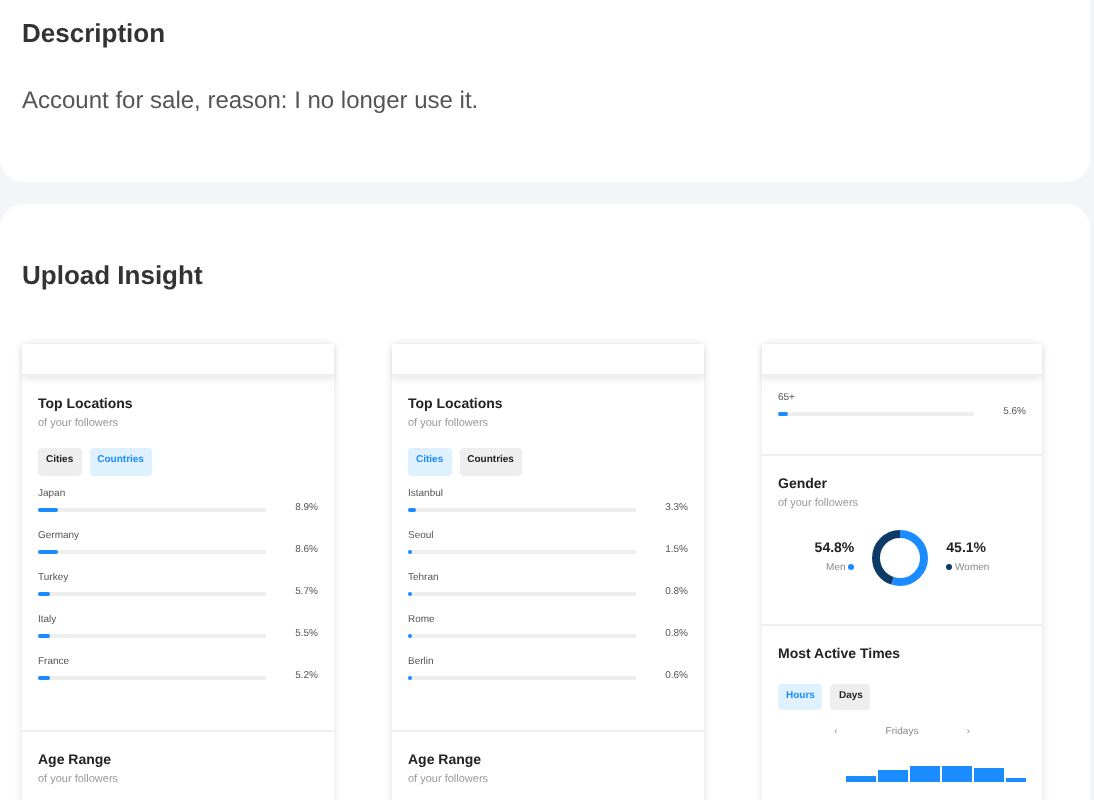 The image size is (1094, 800). Describe the element at coordinates (113, 276) in the screenshot. I see `section-title: Upload Insight` at that location.